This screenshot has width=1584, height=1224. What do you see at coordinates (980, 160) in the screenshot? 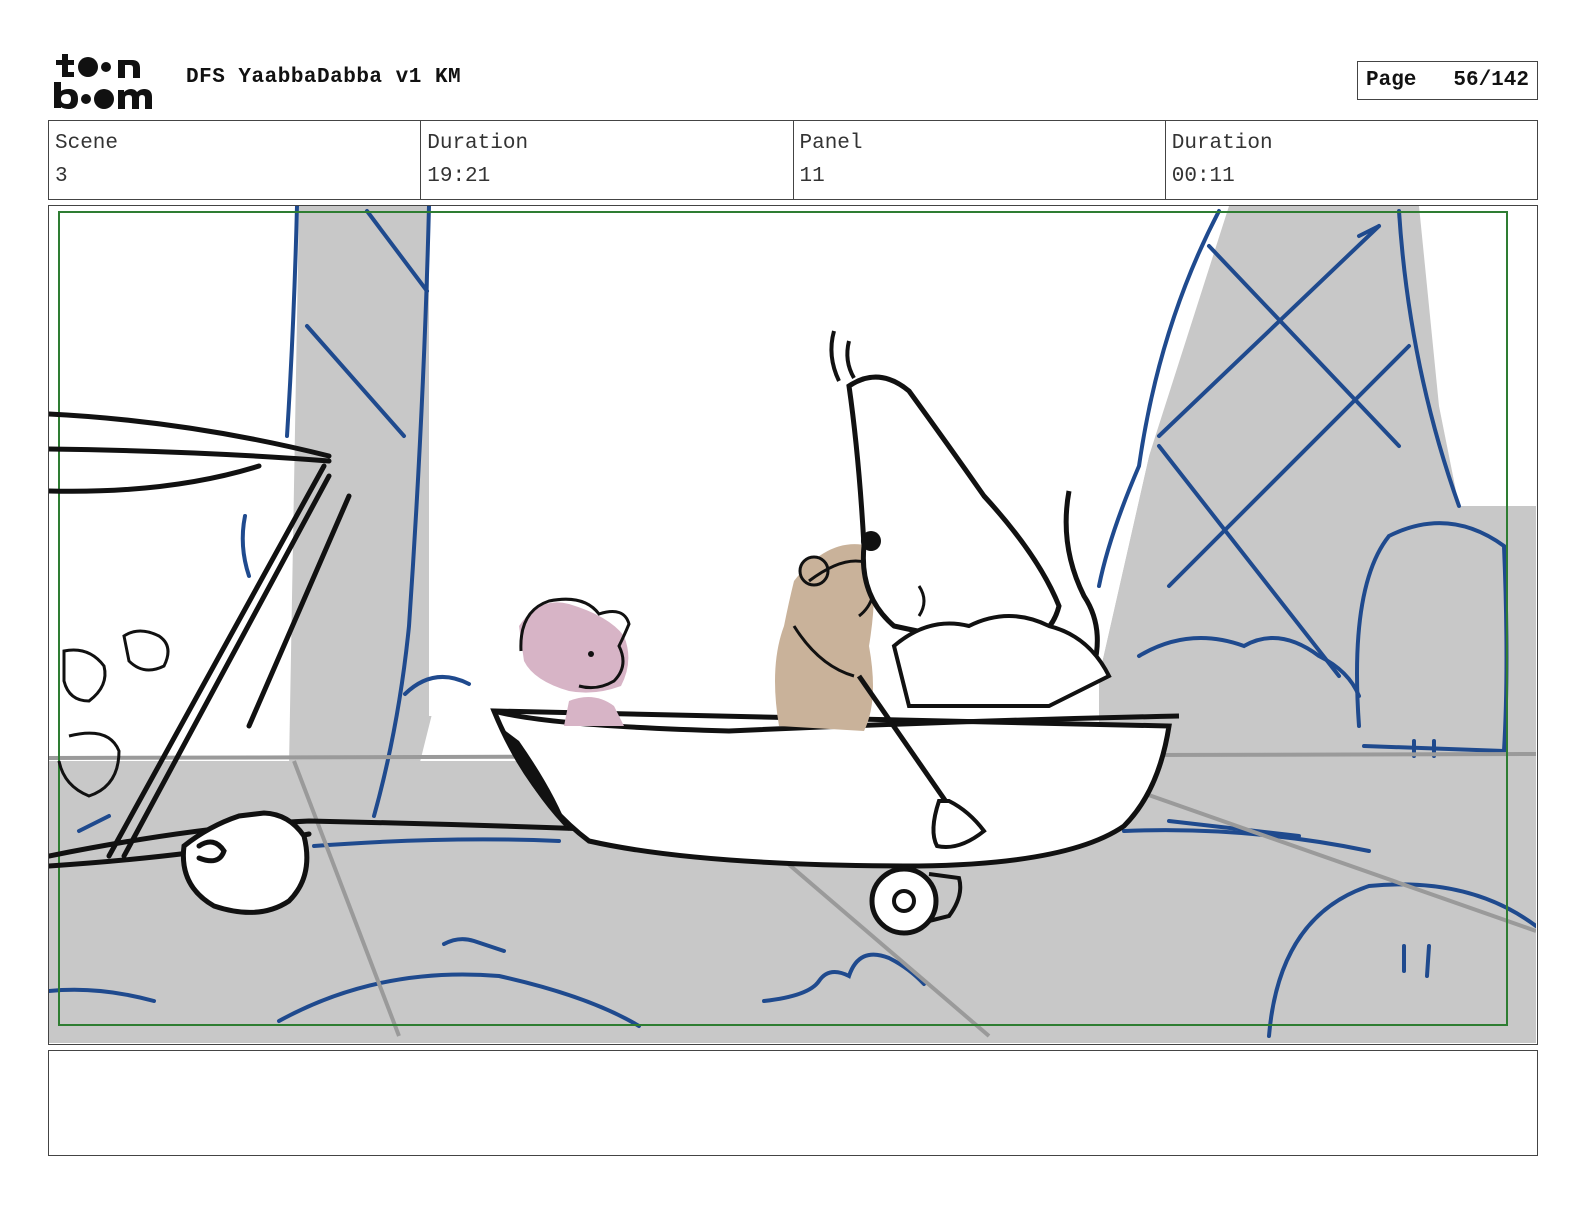
I see `panel-cell: Panel 11` at bounding box center [980, 160].